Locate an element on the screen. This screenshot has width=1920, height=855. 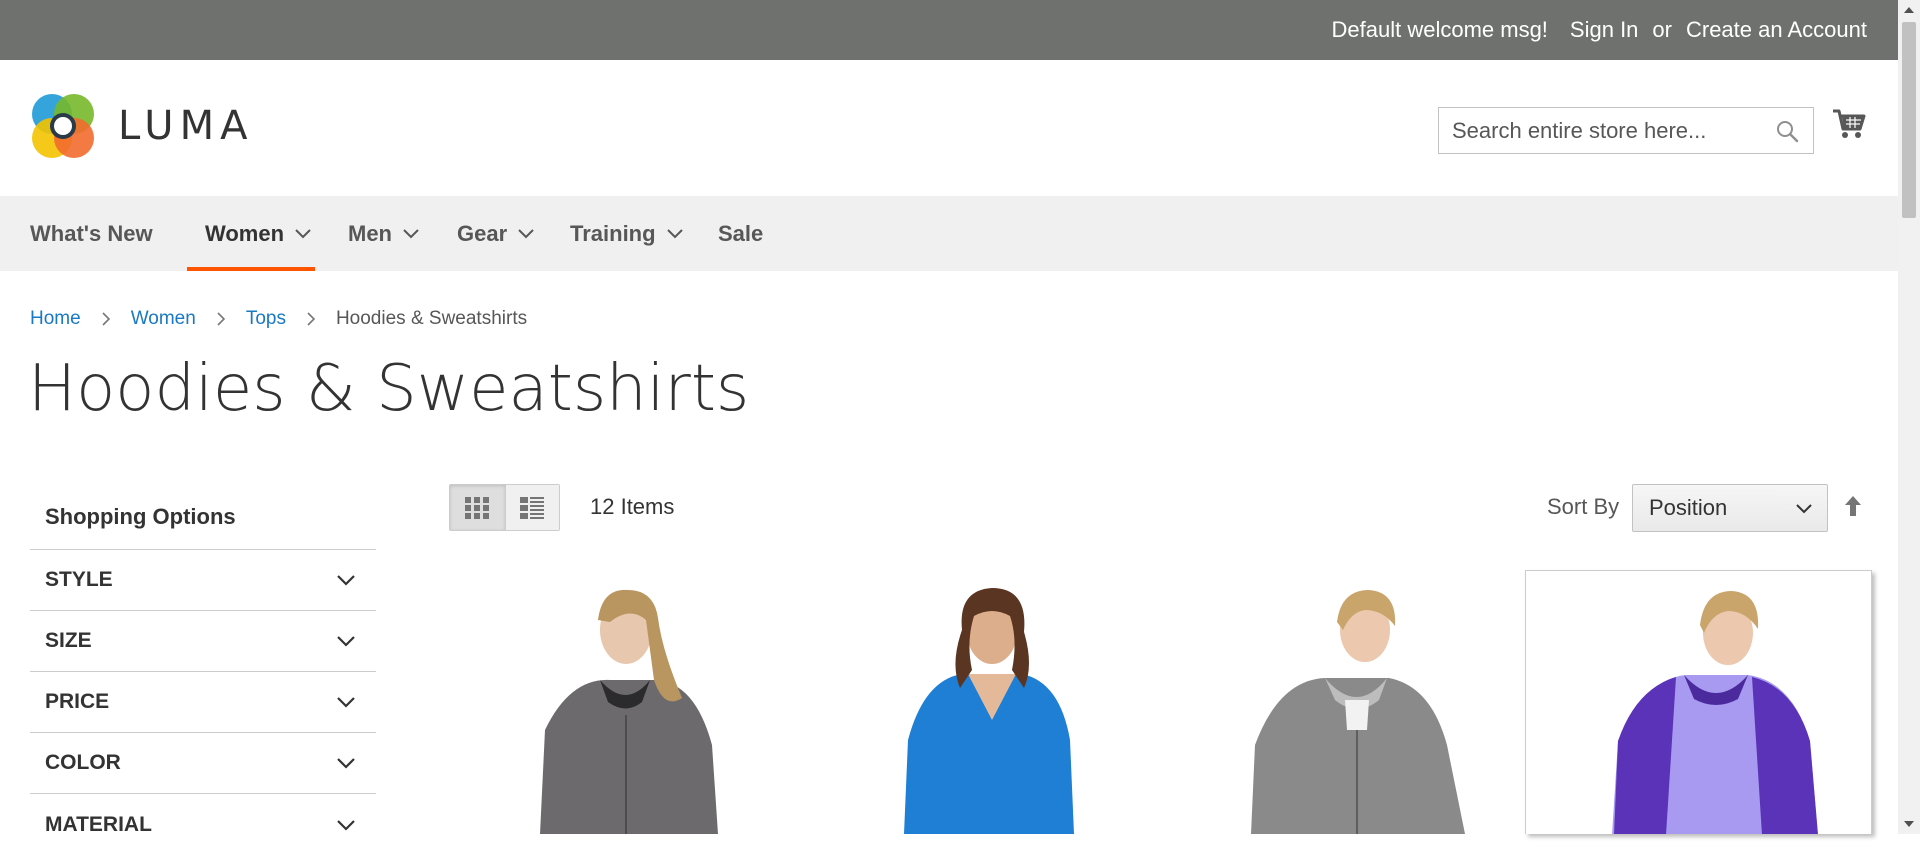
nav-item-training: Training is located at coordinates (627, 233).